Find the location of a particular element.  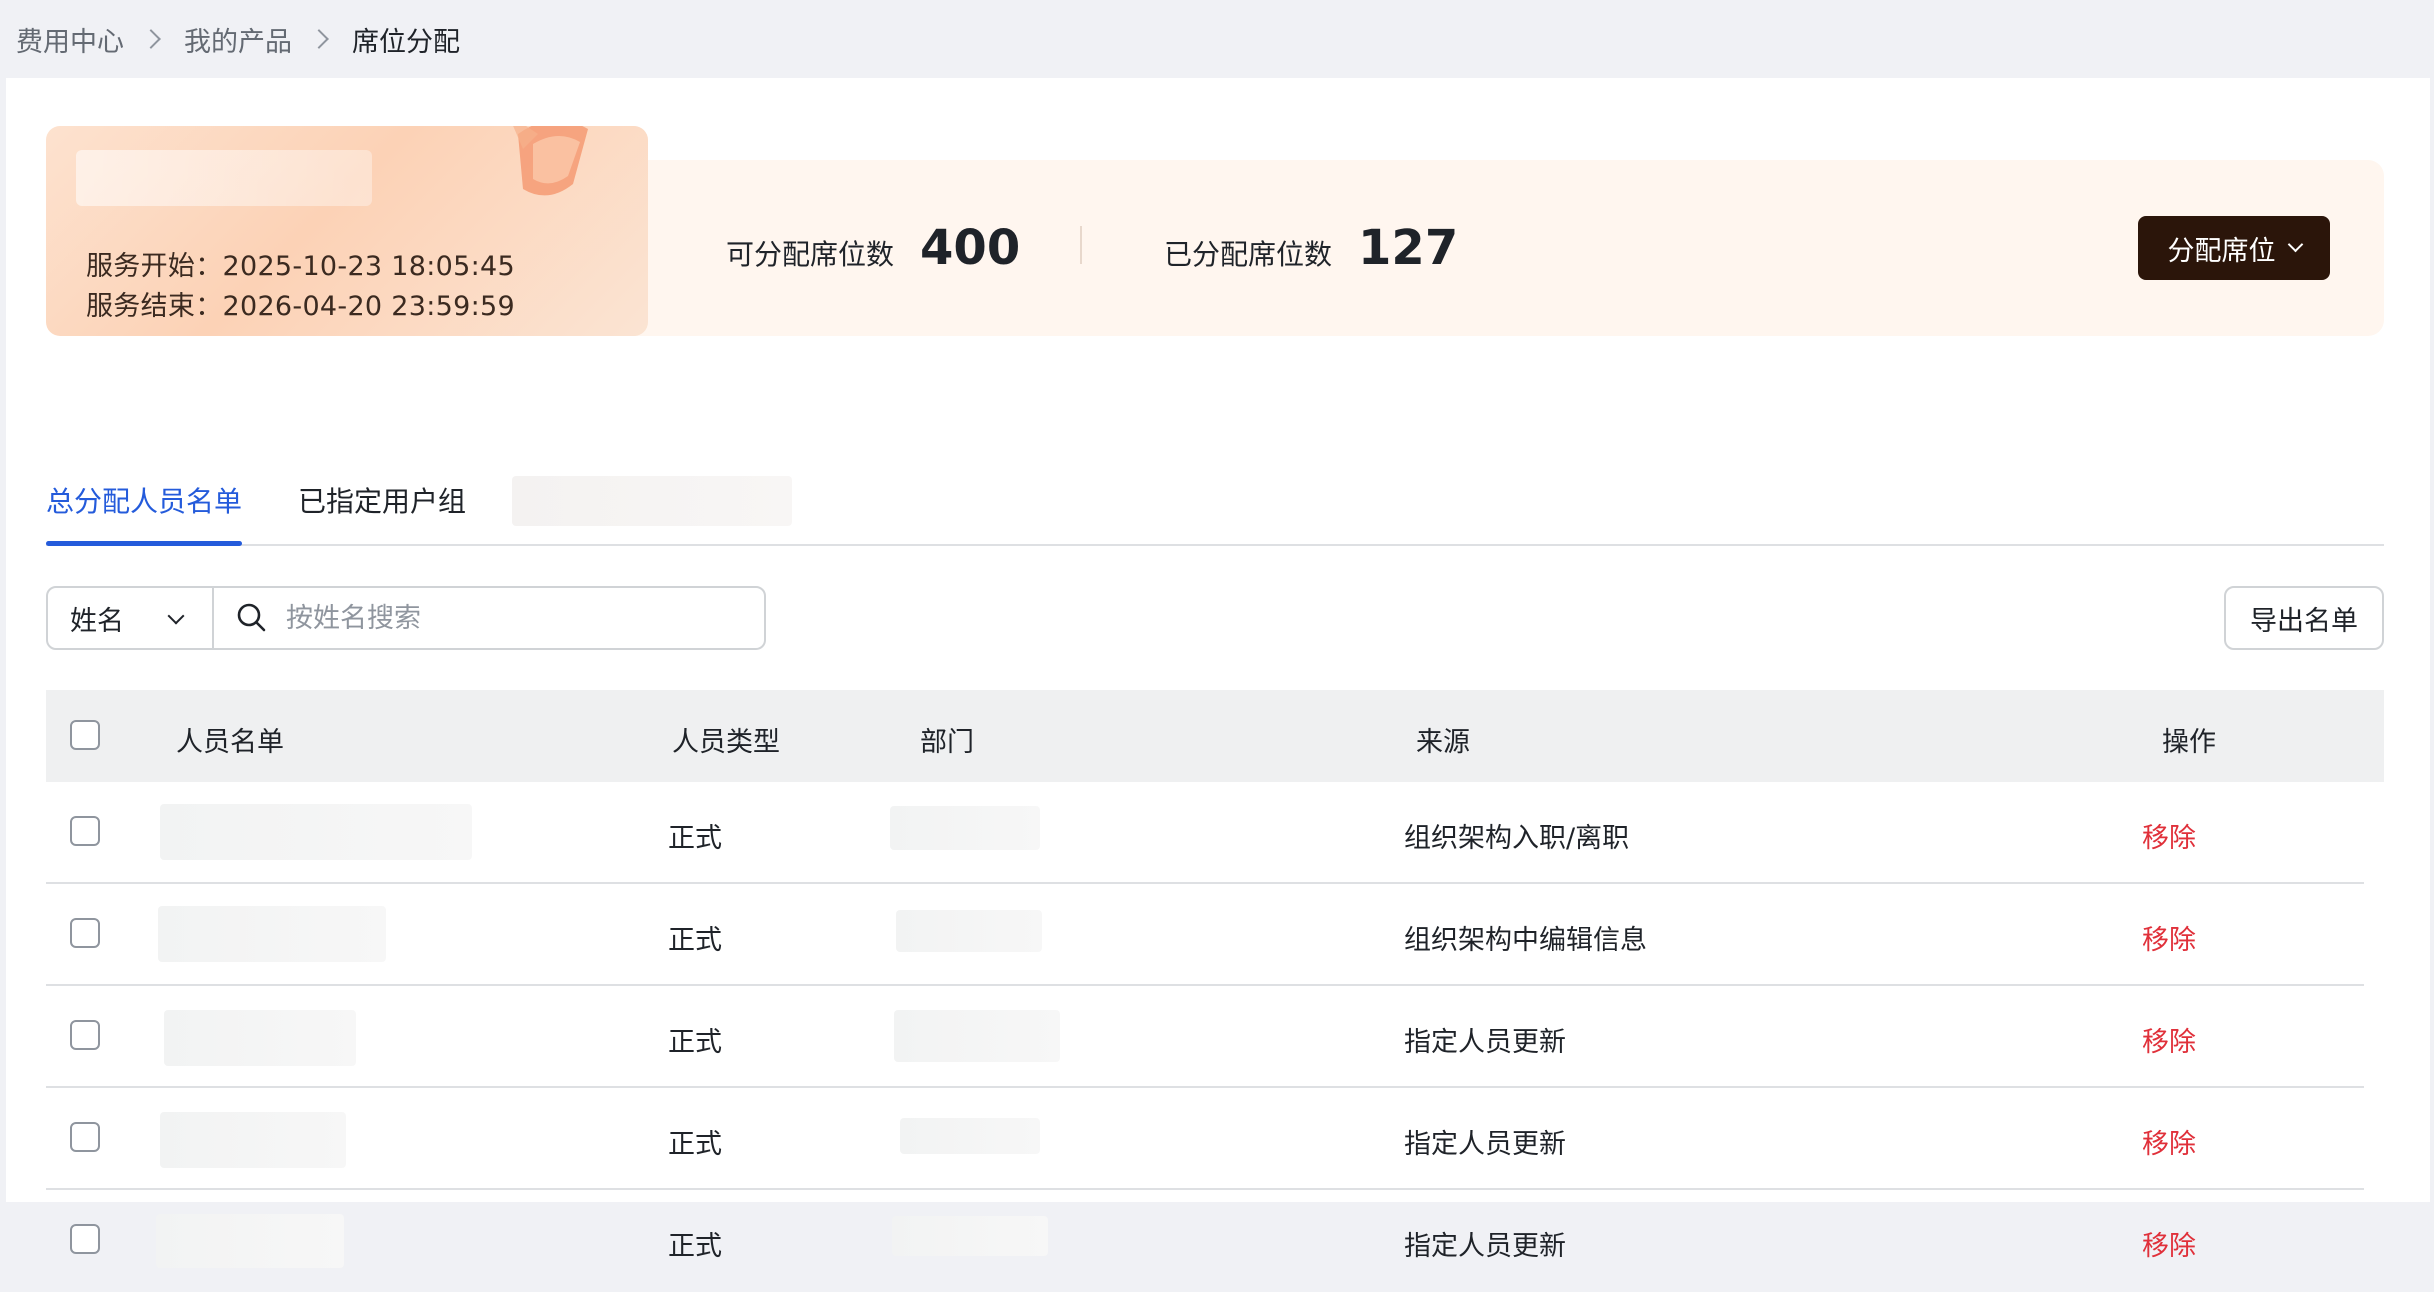

tab-redacted is located at coordinates (652, 501).